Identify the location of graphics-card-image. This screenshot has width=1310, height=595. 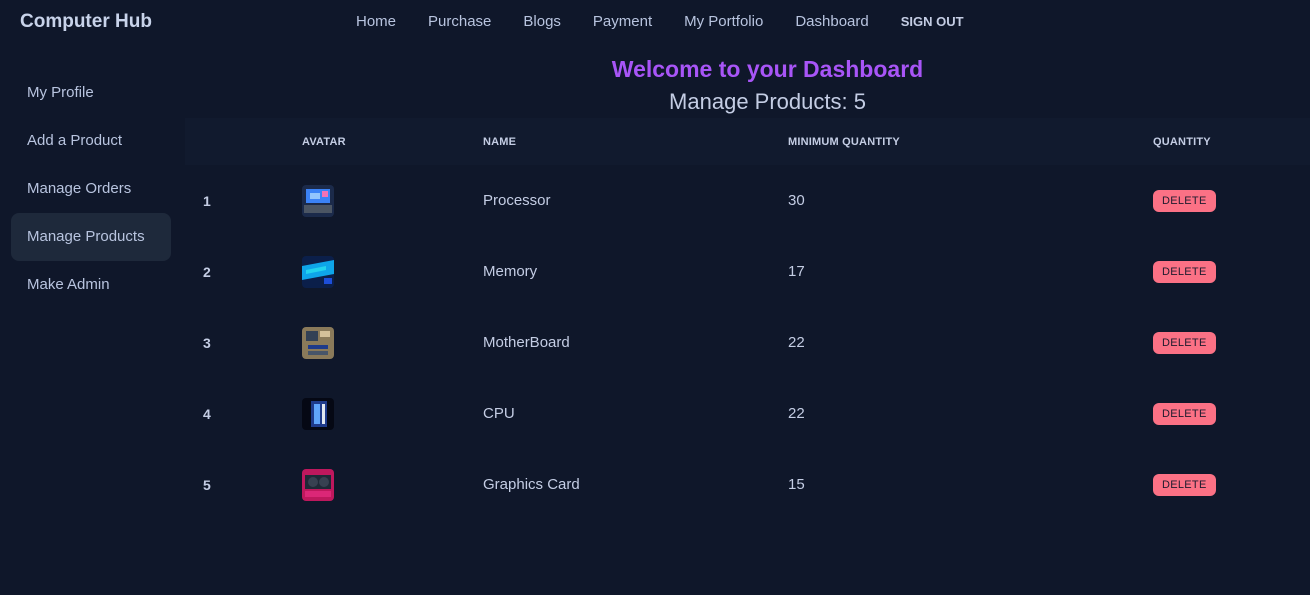
(318, 484).